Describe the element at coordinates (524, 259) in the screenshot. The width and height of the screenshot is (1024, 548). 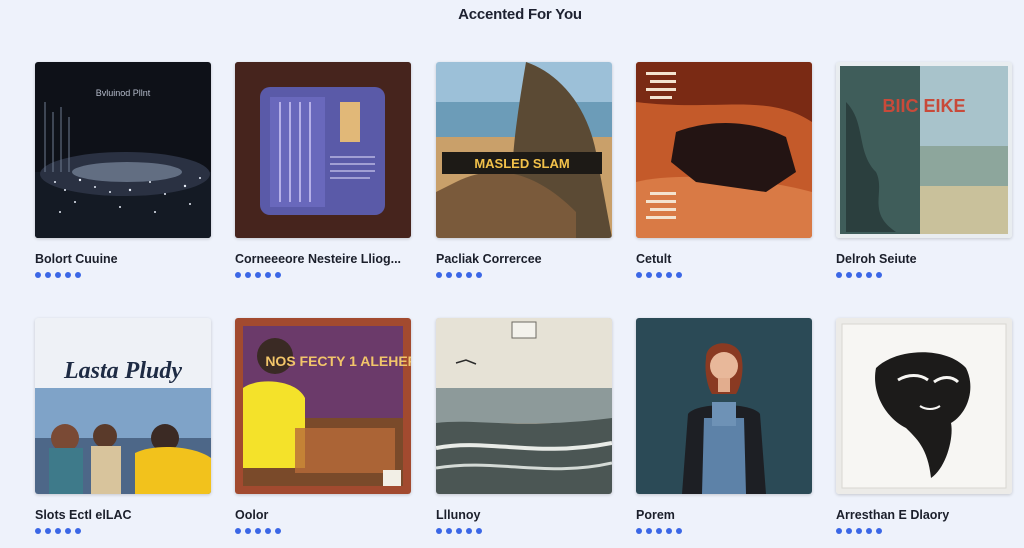
I see `album-title: Pacliak Corrercee` at that location.